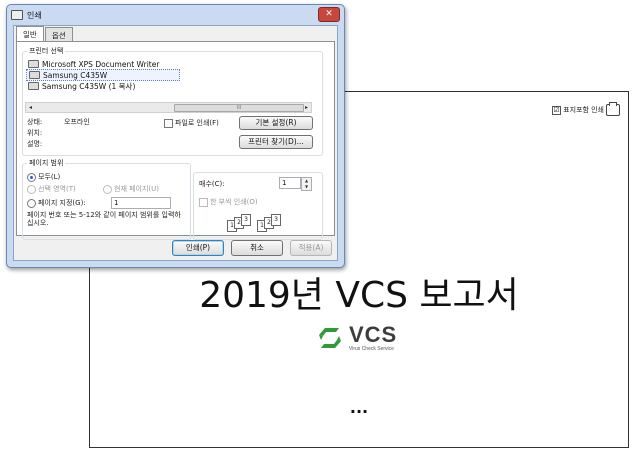 This screenshot has width=635, height=463. What do you see at coordinates (35, 133) in the screenshot?
I see `location-label: 위치:` at bounding box center [35, 133].